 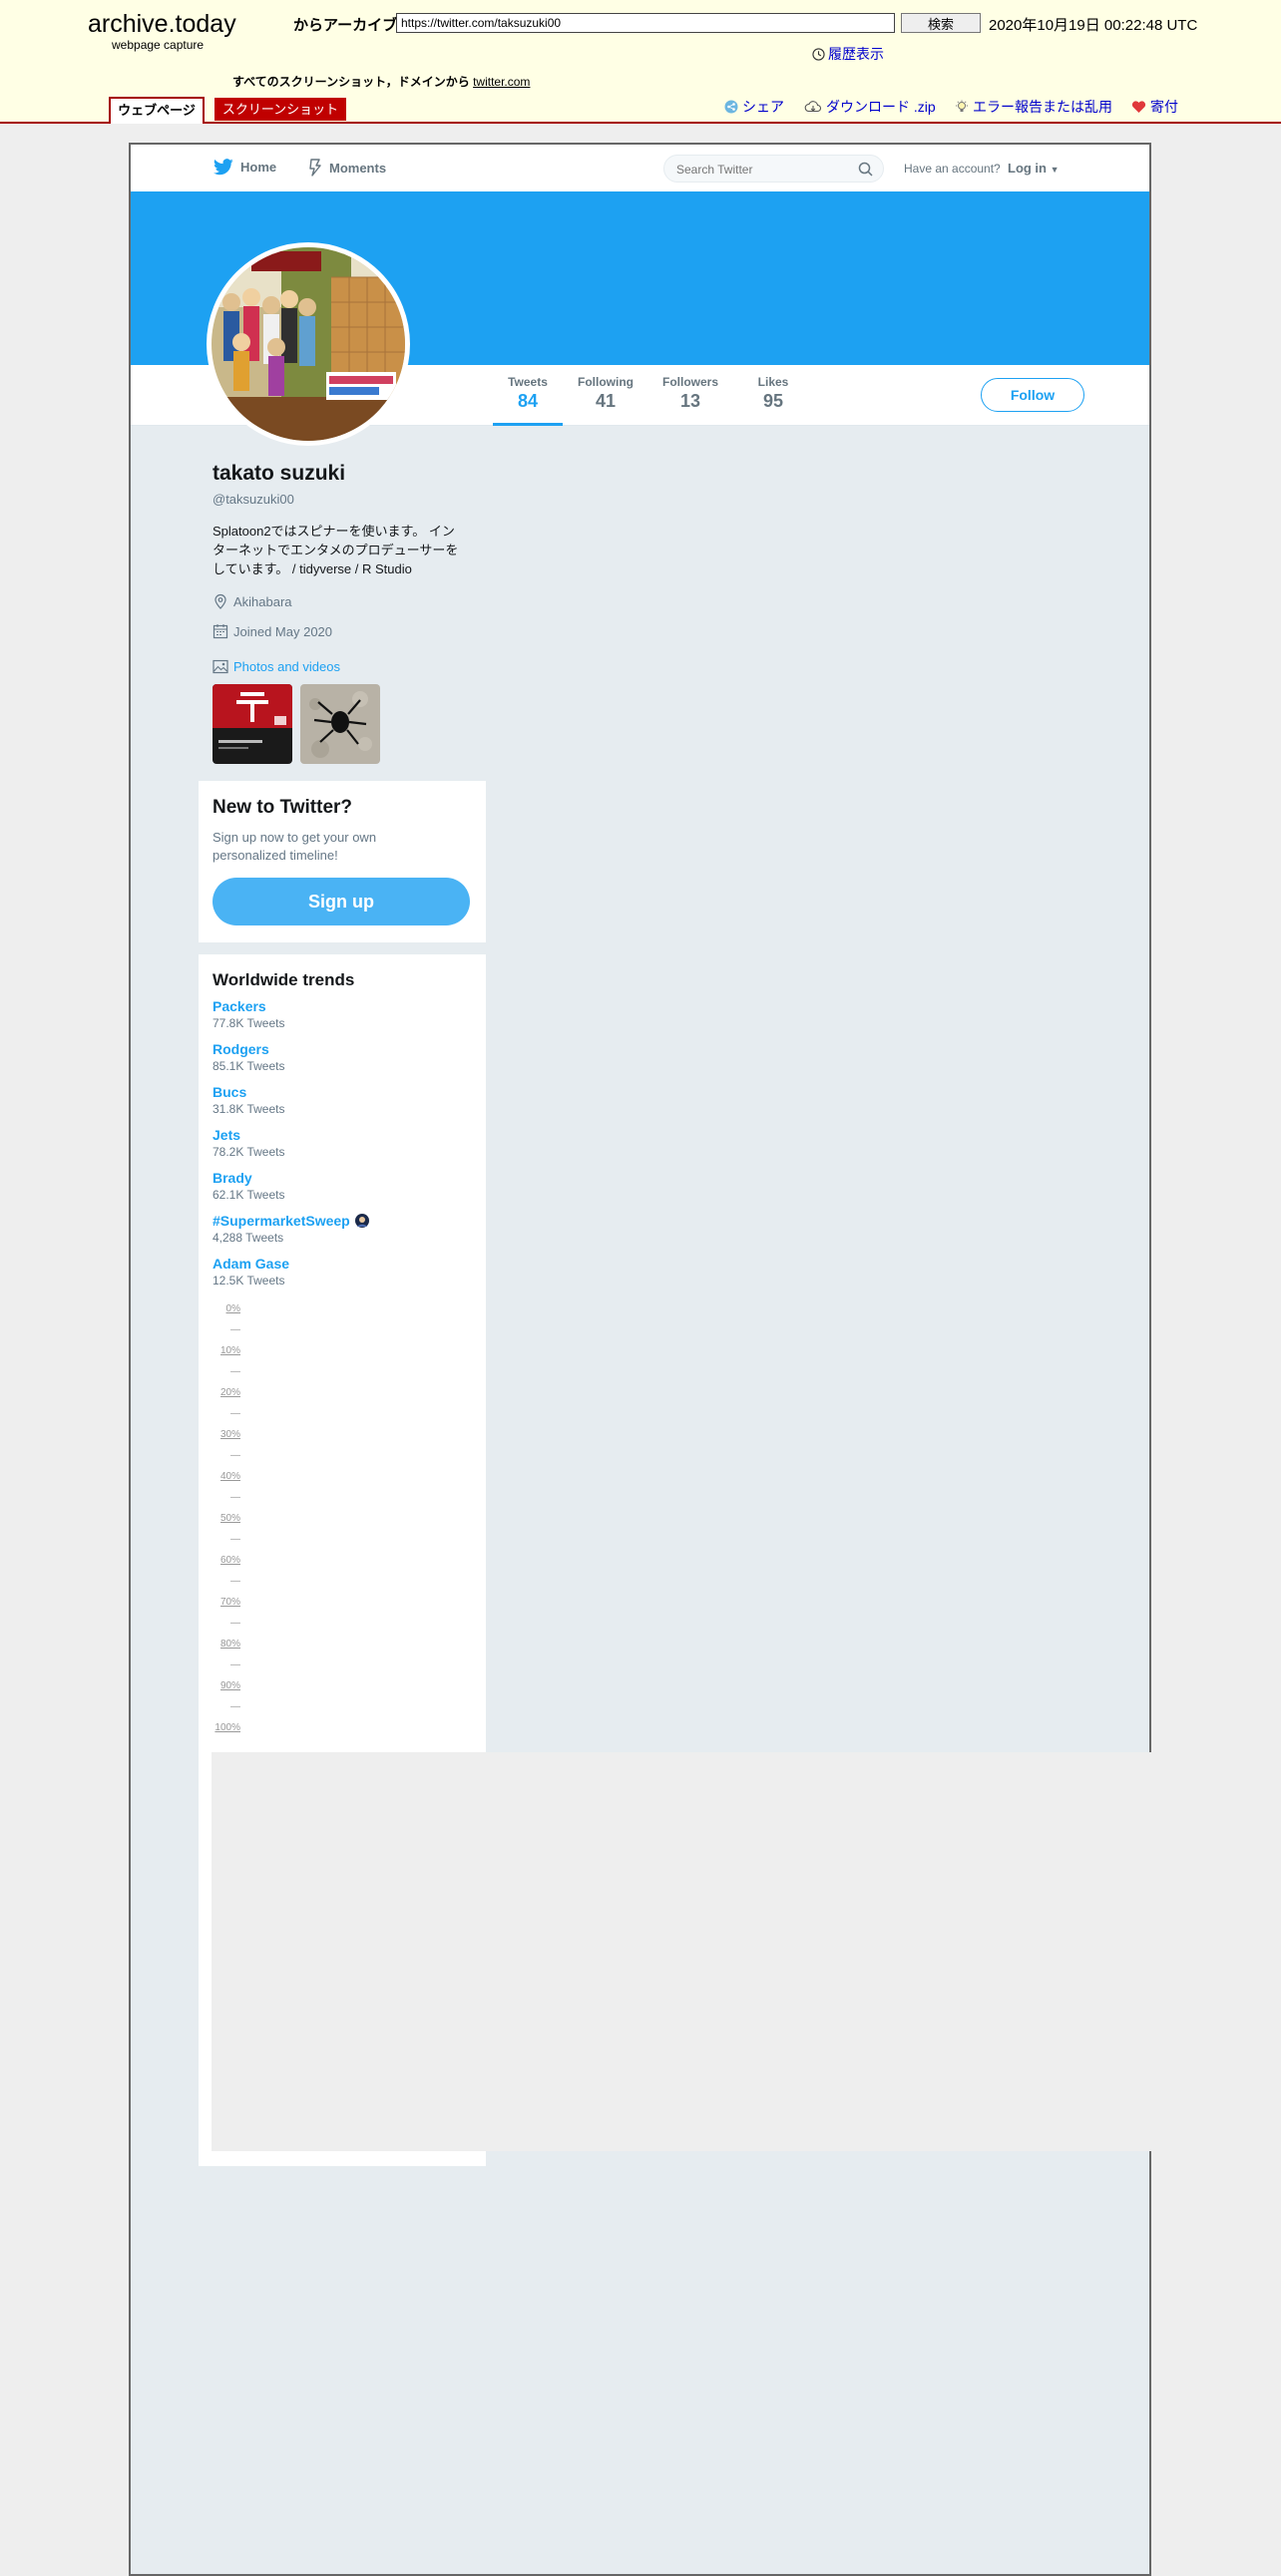 What do you see at coordinates (233, 1308) in the screenshot?
I see `scale-mark: 0%` at bounding box center [233, 1308].